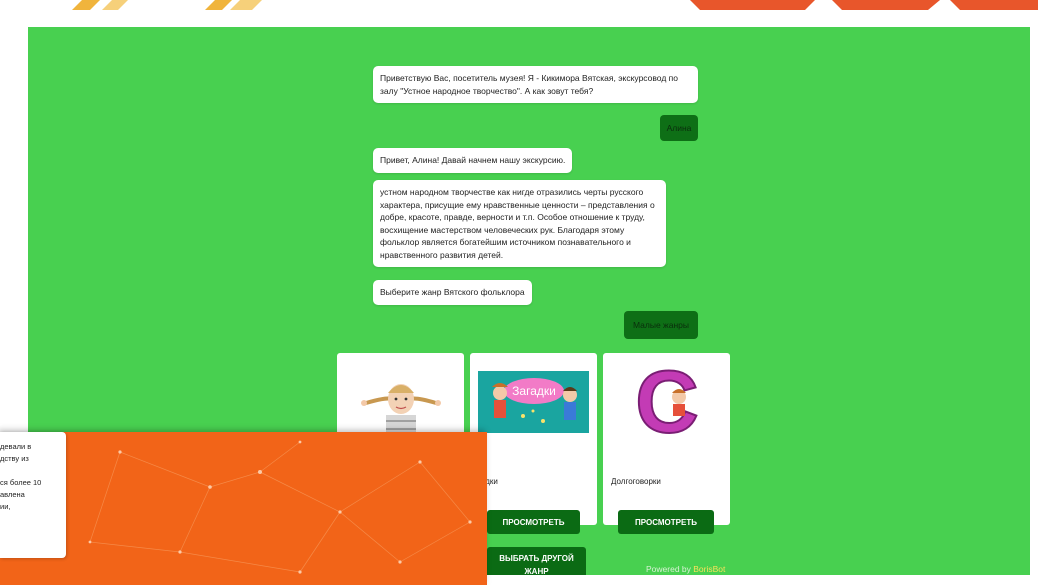 Image resolution: width=1038 pixels, height=585 pixels. I want to click on partial-text-bubble: девали в дству из ся более 10 авлена ии,, so click(33, 495).